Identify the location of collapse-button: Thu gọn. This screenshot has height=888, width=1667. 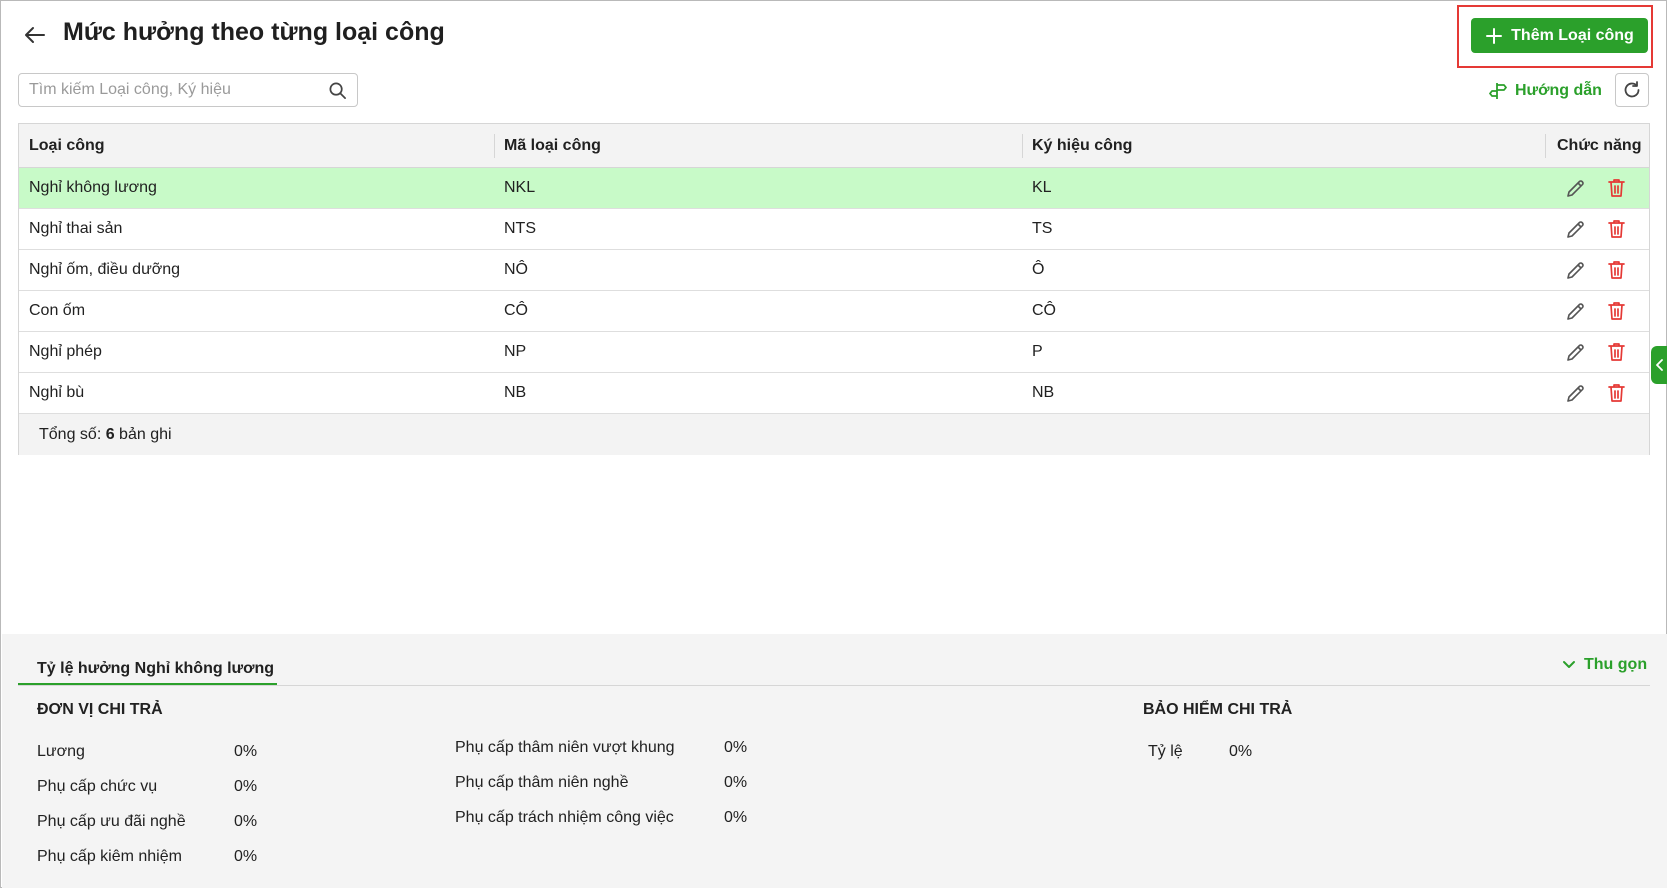
(1604, 665).